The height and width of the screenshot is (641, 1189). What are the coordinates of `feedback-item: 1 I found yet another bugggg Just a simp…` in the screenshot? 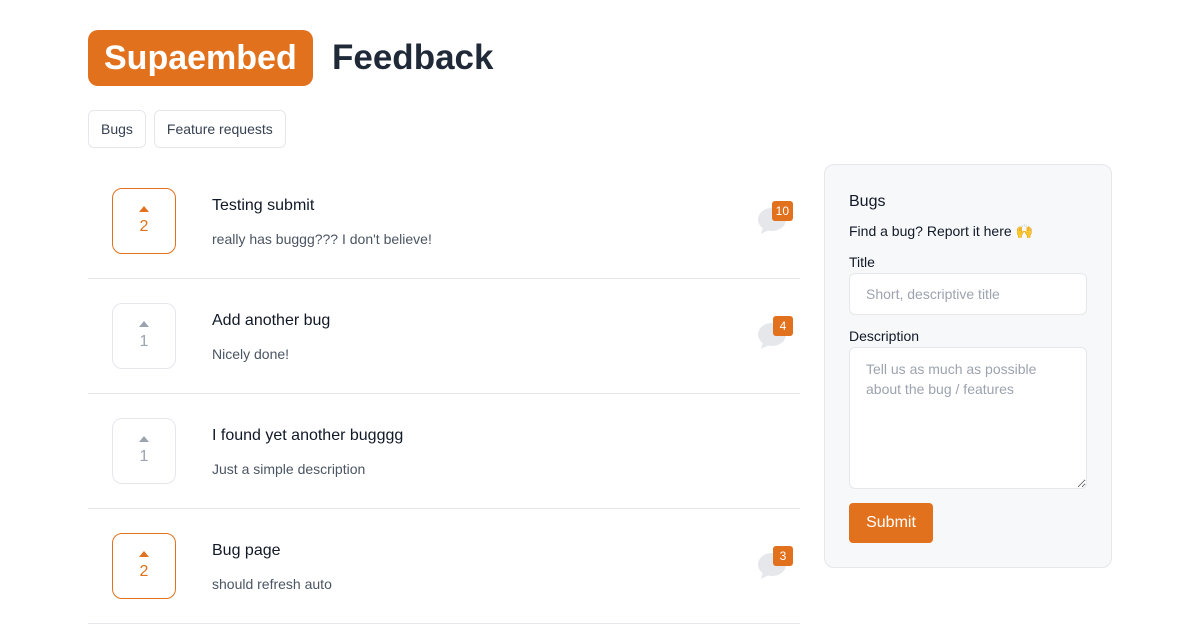 It's located at (444, 451).